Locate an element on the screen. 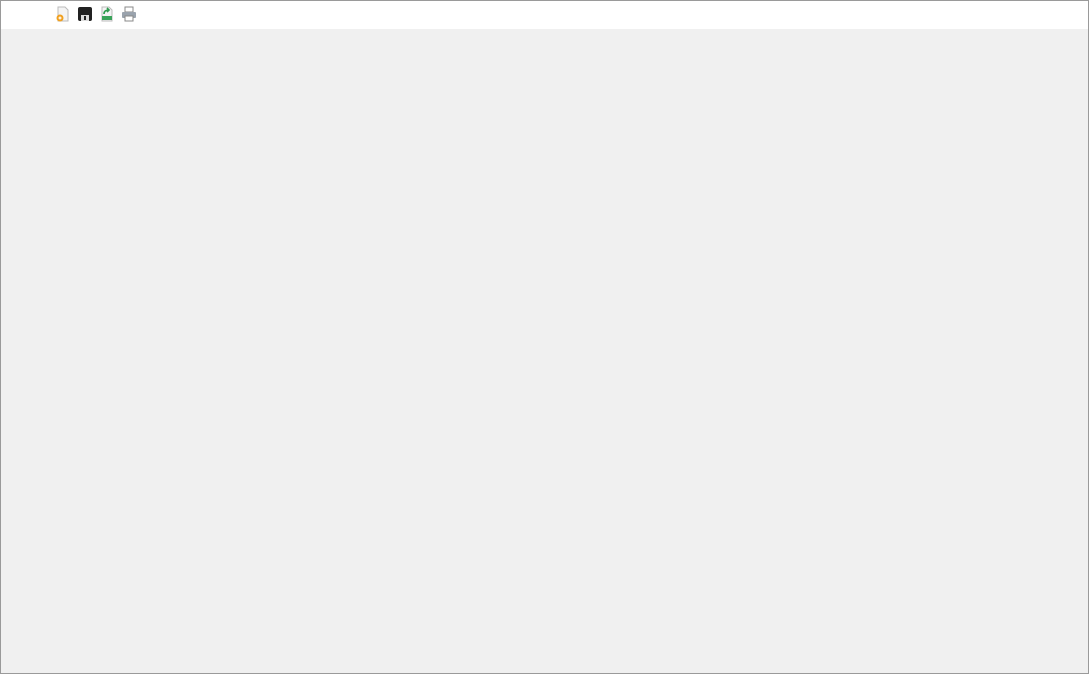 The width and height of the screenshot is (1089, 674). minimize-button is located at coordinates (1019, 15).